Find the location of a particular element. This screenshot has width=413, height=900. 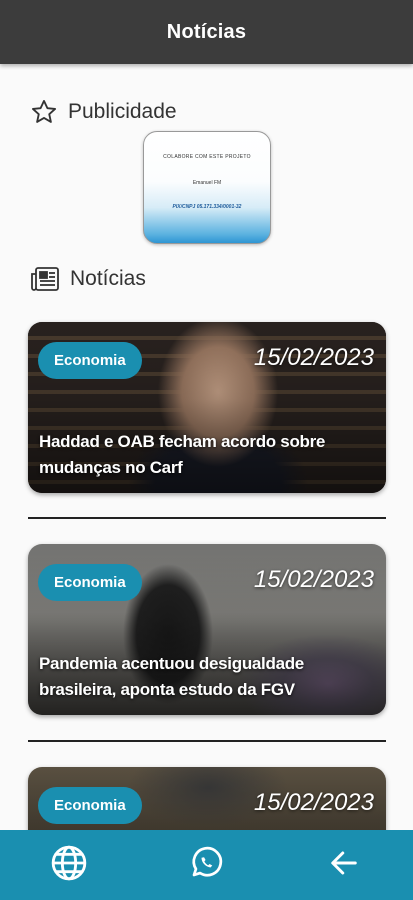

news-section-header: Notícias is located at coordinates (88, 279).